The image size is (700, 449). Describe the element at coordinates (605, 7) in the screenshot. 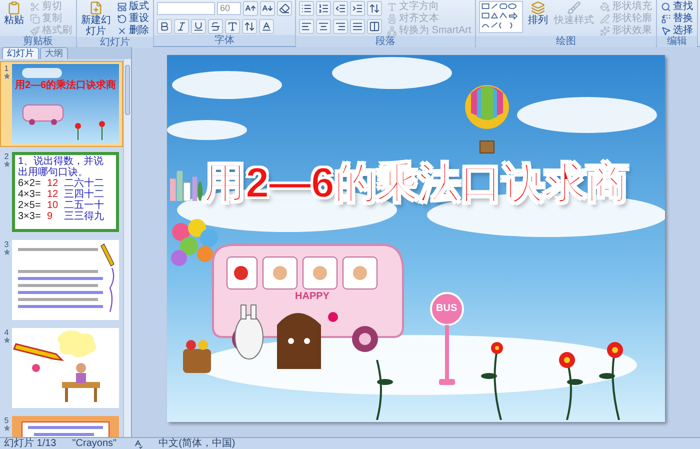

I see `paint-bucket-icon` at that location.